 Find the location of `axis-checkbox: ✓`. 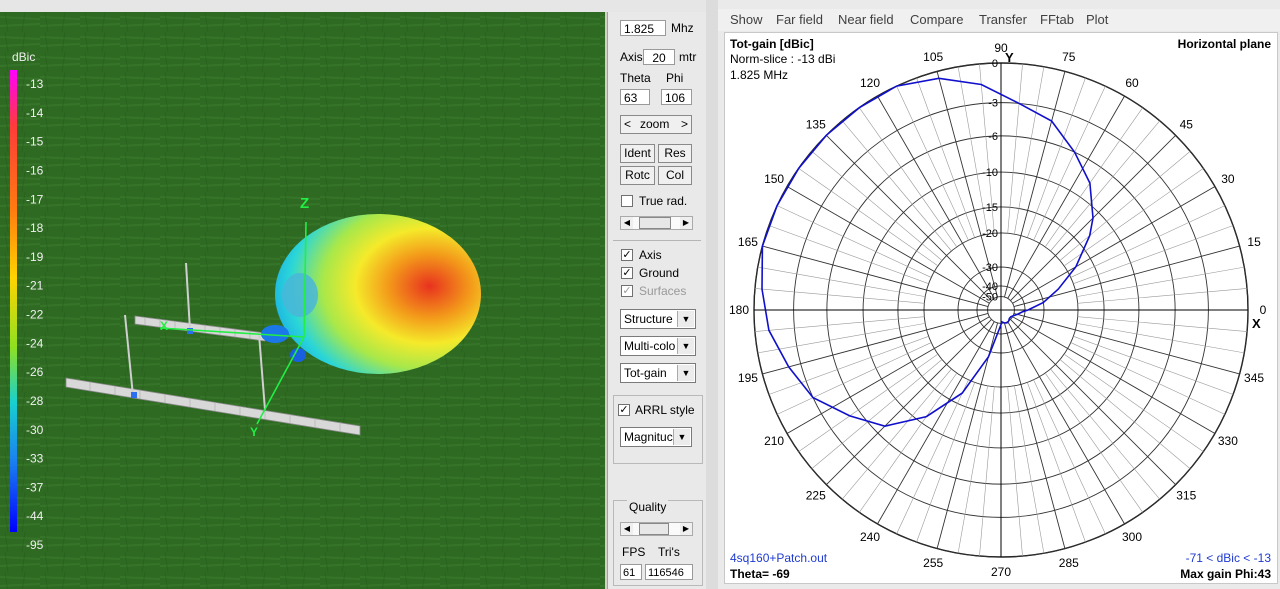

axis-checkbox: ✓ is located at coordinates (627, 255).